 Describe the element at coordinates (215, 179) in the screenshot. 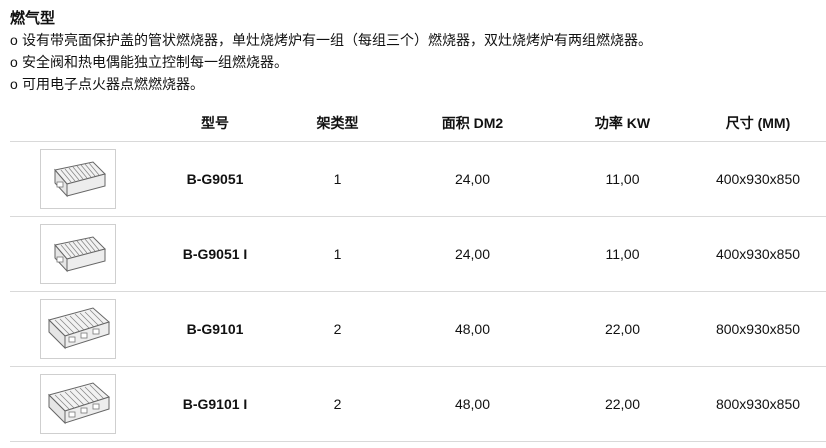

I see `model-cell: B-G9051` at that location.